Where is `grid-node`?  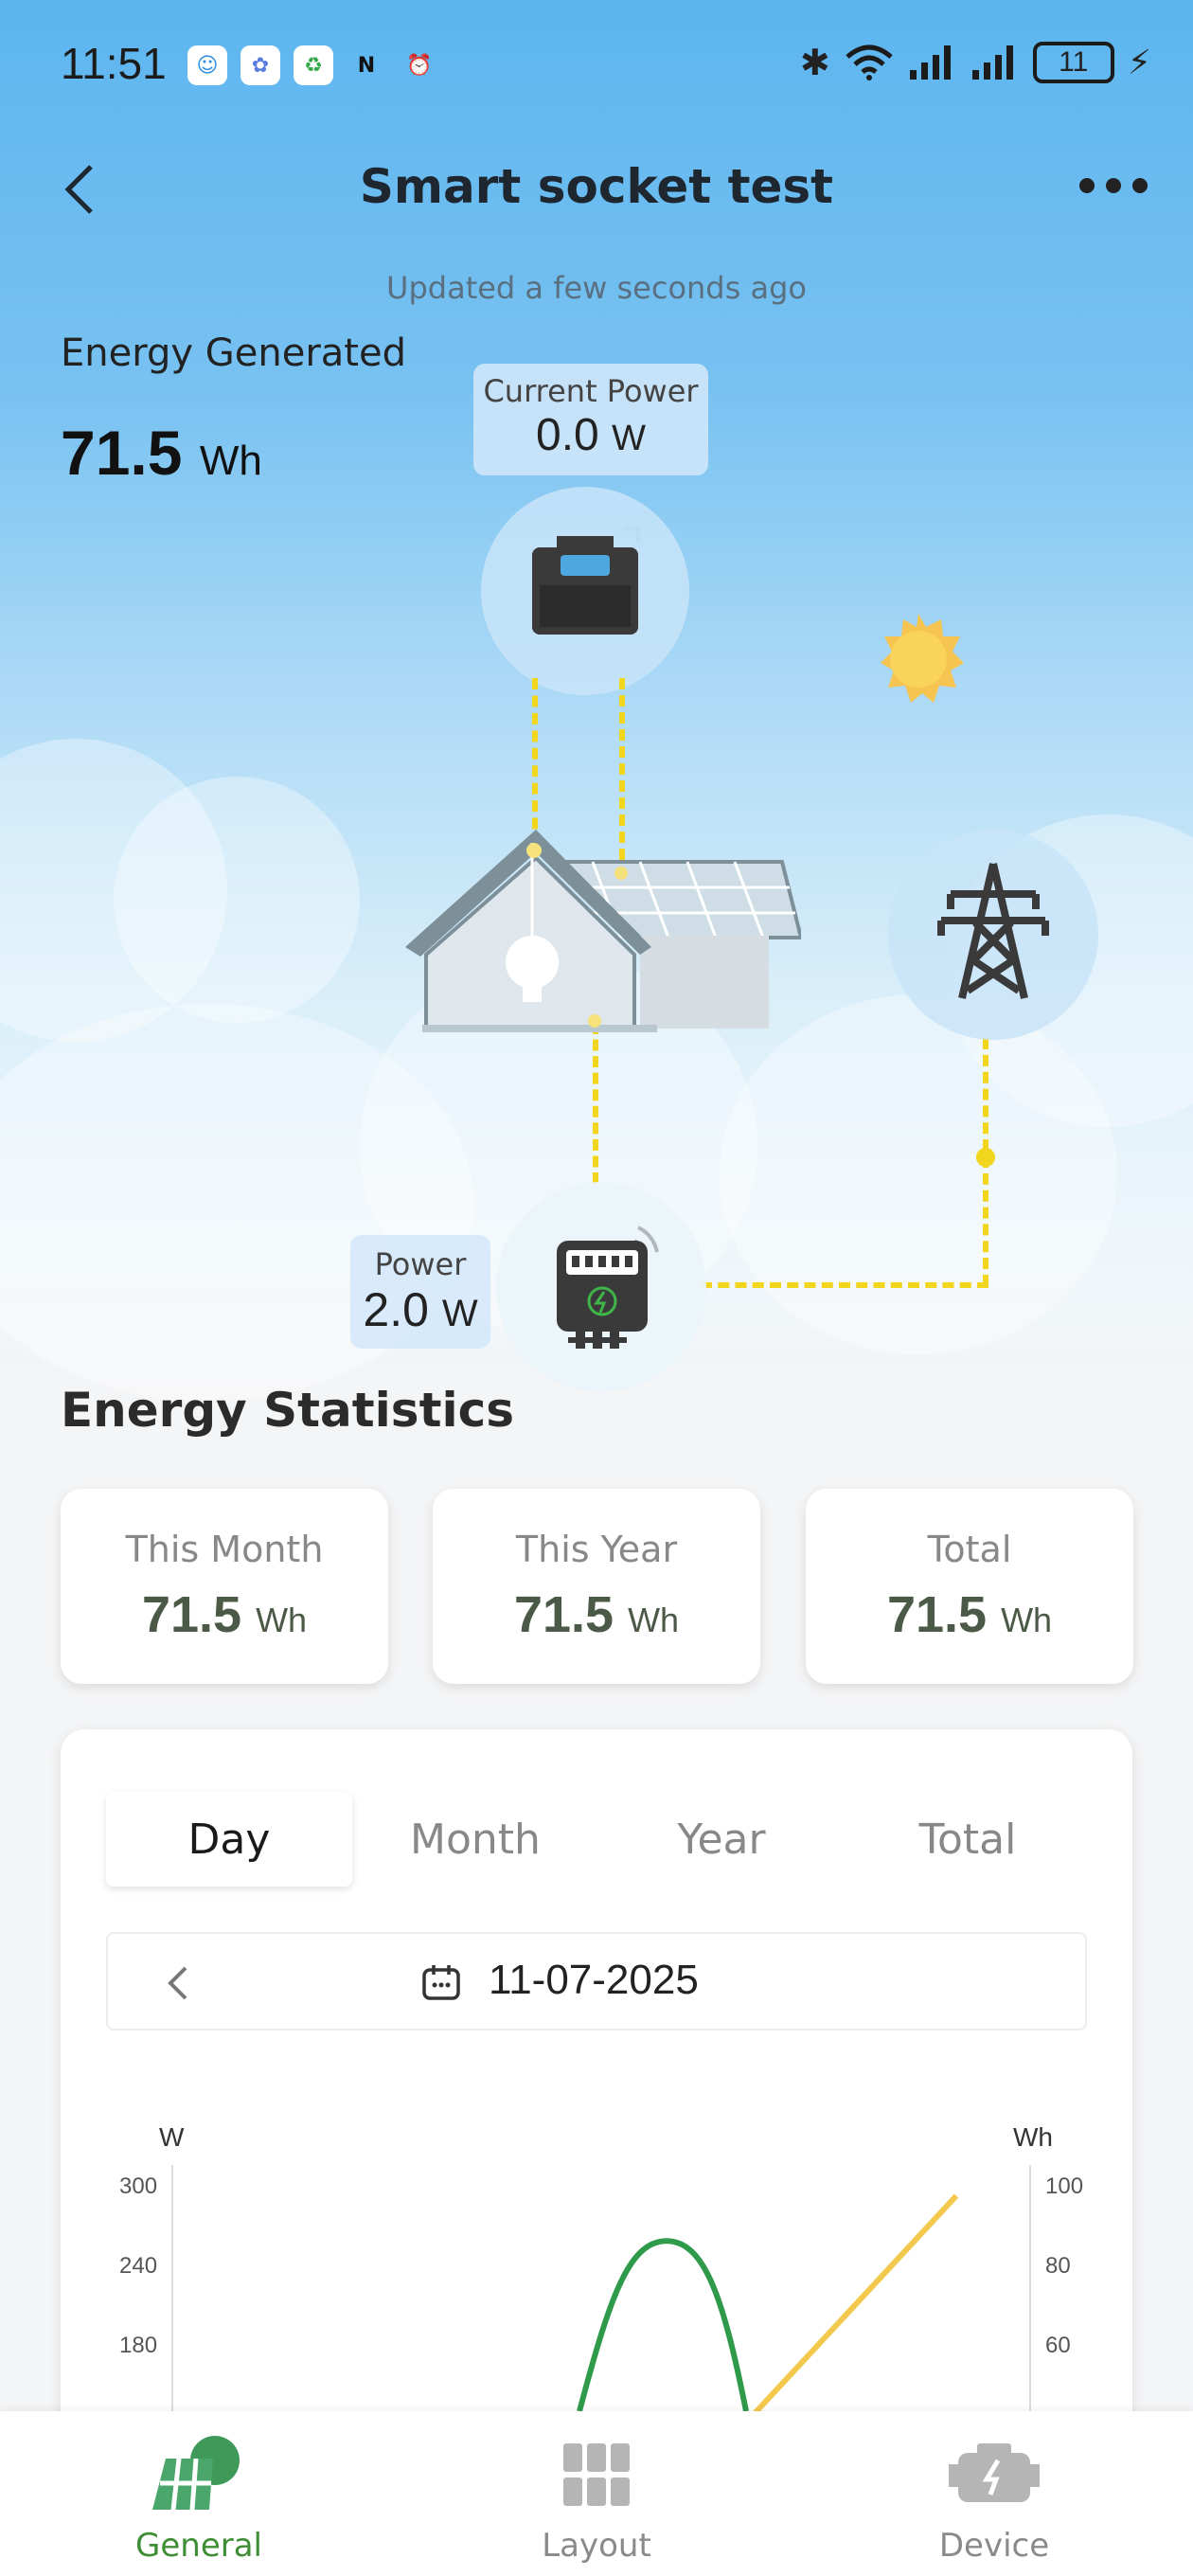
grid-node is located at coordinates (993, 935).